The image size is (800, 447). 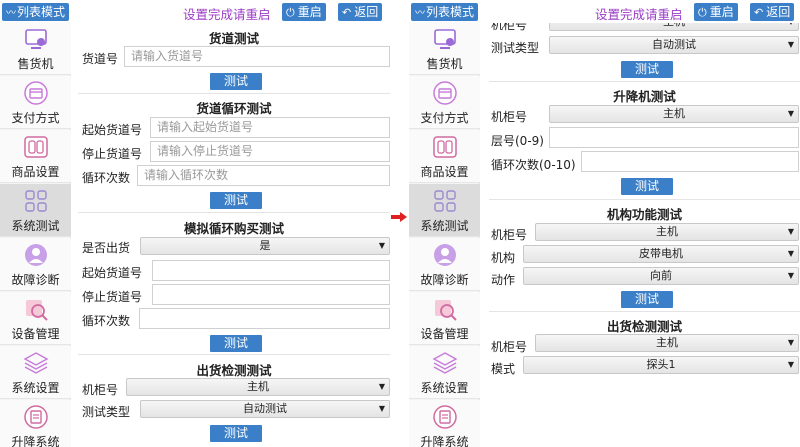 What do you see at coordinates (270, 127) in the screenshot?
I see `start-channel-input: 请输入起始货道号` at bounding box center [270, 127].